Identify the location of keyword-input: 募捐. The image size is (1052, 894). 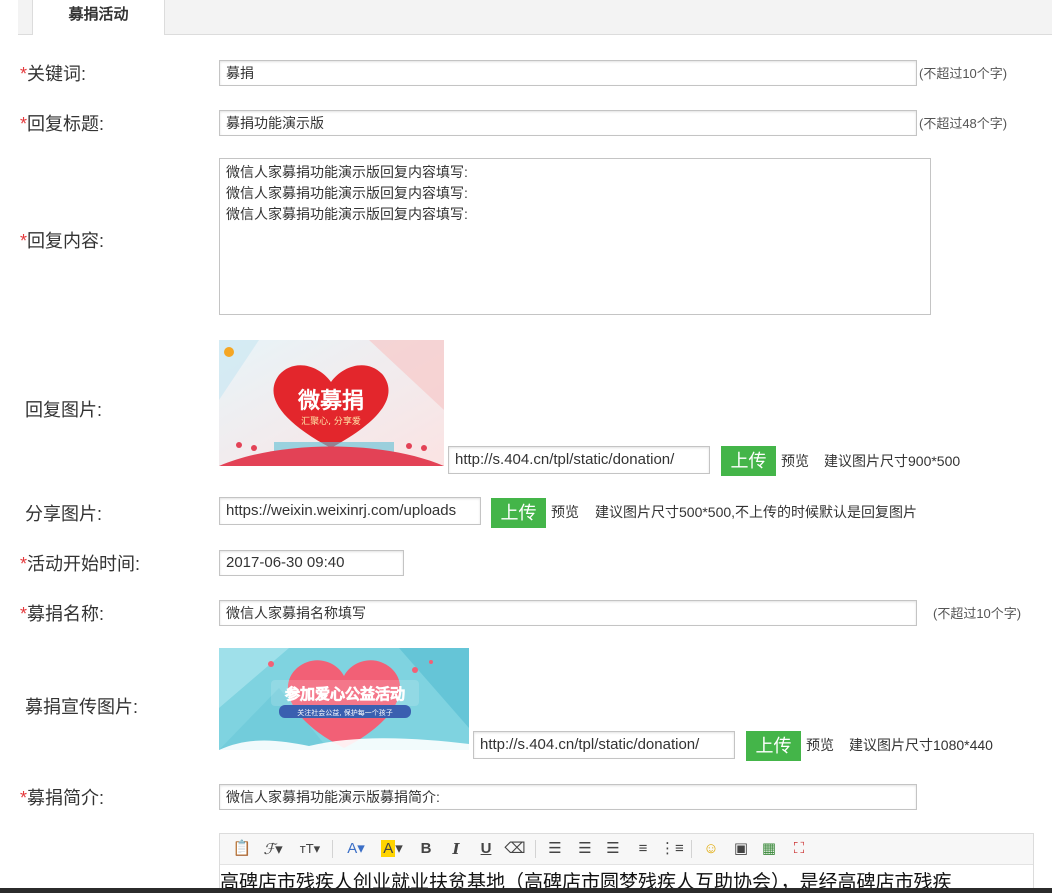
(568, 73).